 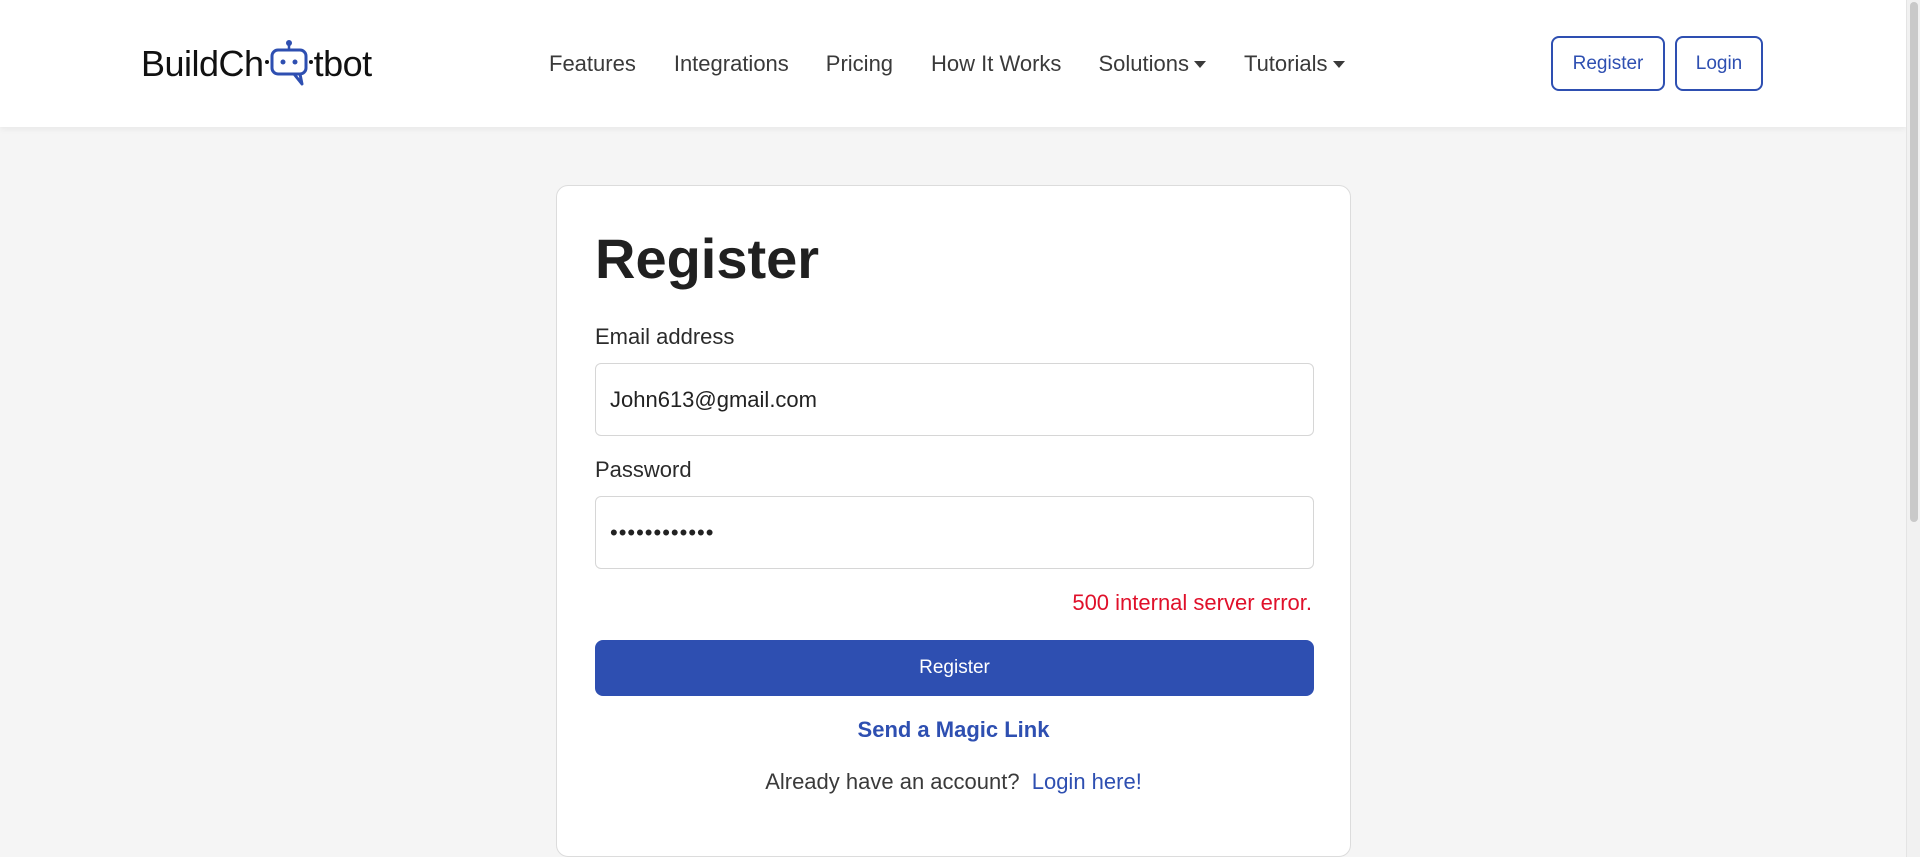 I want to click on header-register-button: Register, so click(x=1608, y=63).